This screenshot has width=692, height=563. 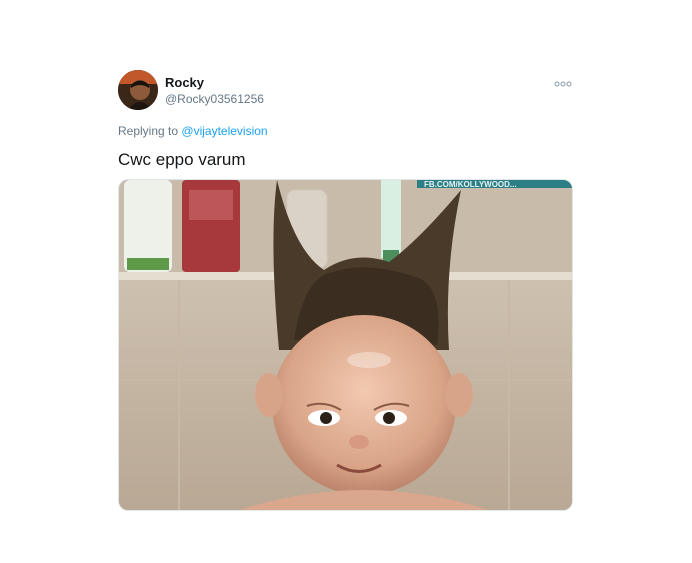 What do you see at coordinates (224, 131) in the screenshot?
I see `replying-to-link: @vijaytelevision` at bounding box center [224, 131].